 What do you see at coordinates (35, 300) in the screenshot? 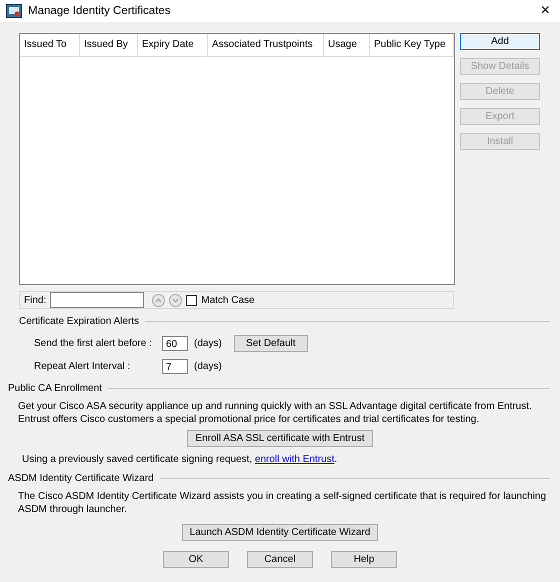
I see `find-label: Find:` at bounding box center [35, 300].